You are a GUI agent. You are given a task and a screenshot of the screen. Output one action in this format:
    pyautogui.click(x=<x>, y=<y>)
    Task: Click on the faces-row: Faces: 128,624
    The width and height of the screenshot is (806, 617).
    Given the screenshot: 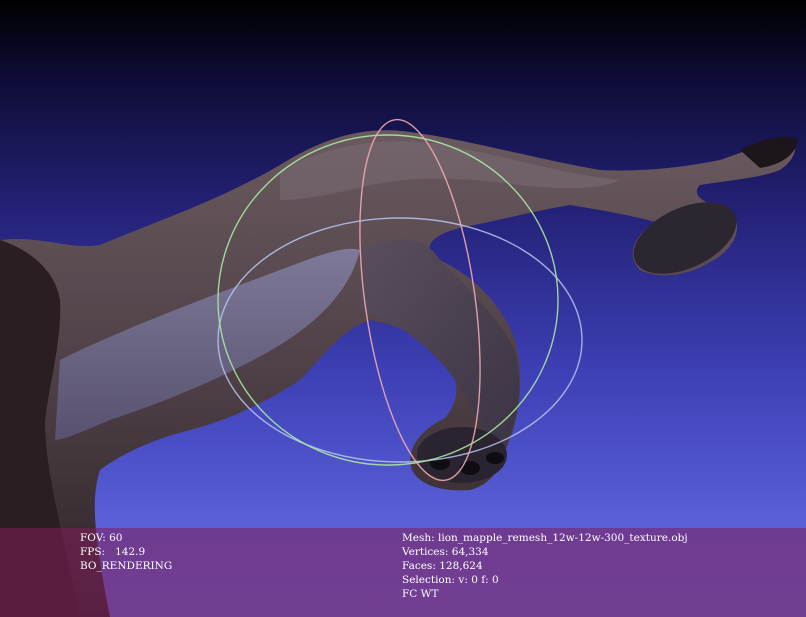 What is the action you would take?
    pyautogui.click(x=545, y=566)
    